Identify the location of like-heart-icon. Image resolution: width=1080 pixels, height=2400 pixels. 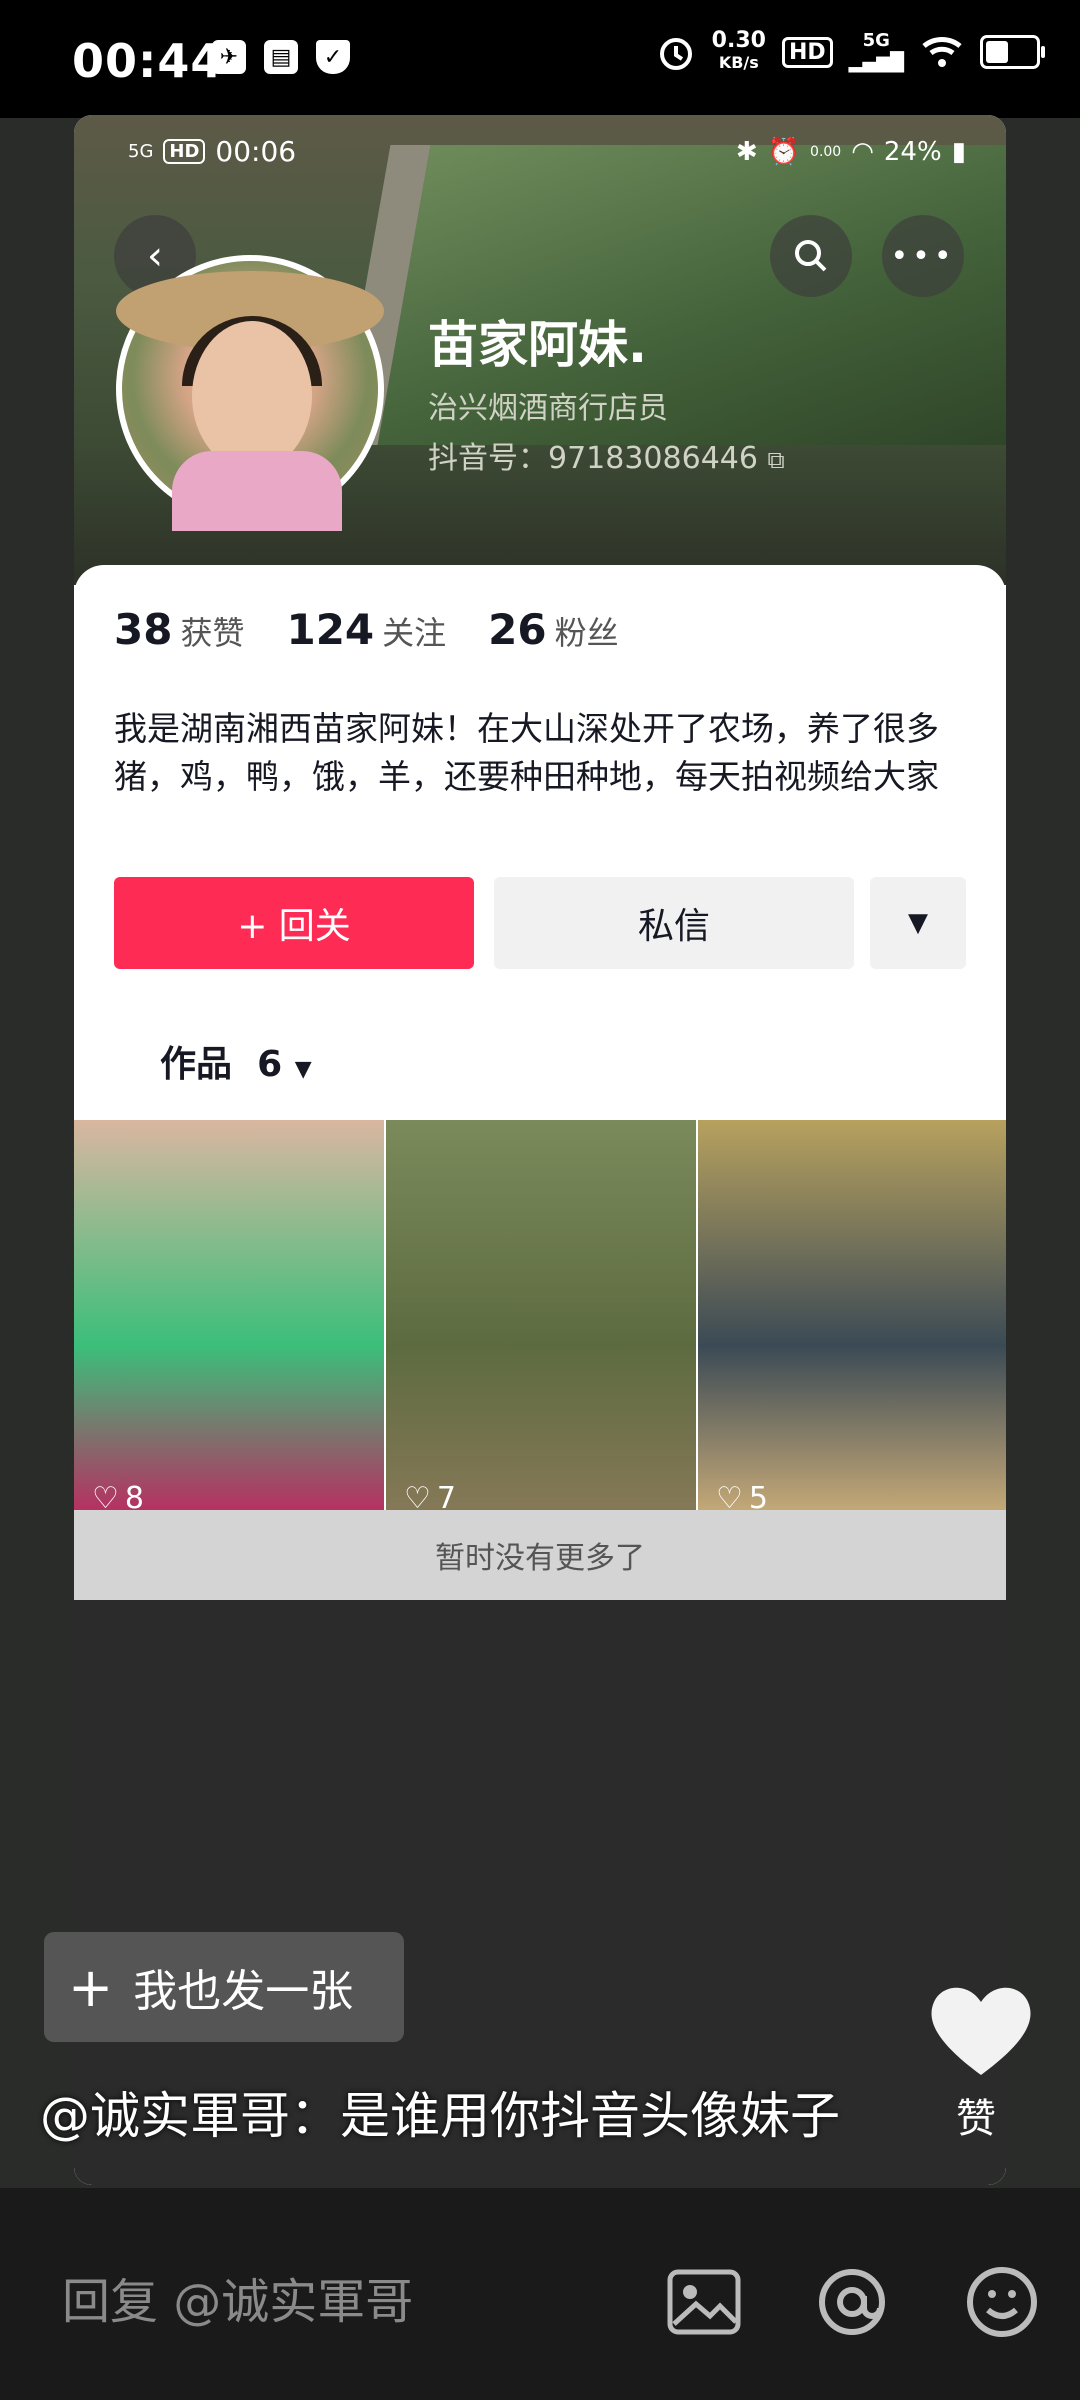
(981, 2030).